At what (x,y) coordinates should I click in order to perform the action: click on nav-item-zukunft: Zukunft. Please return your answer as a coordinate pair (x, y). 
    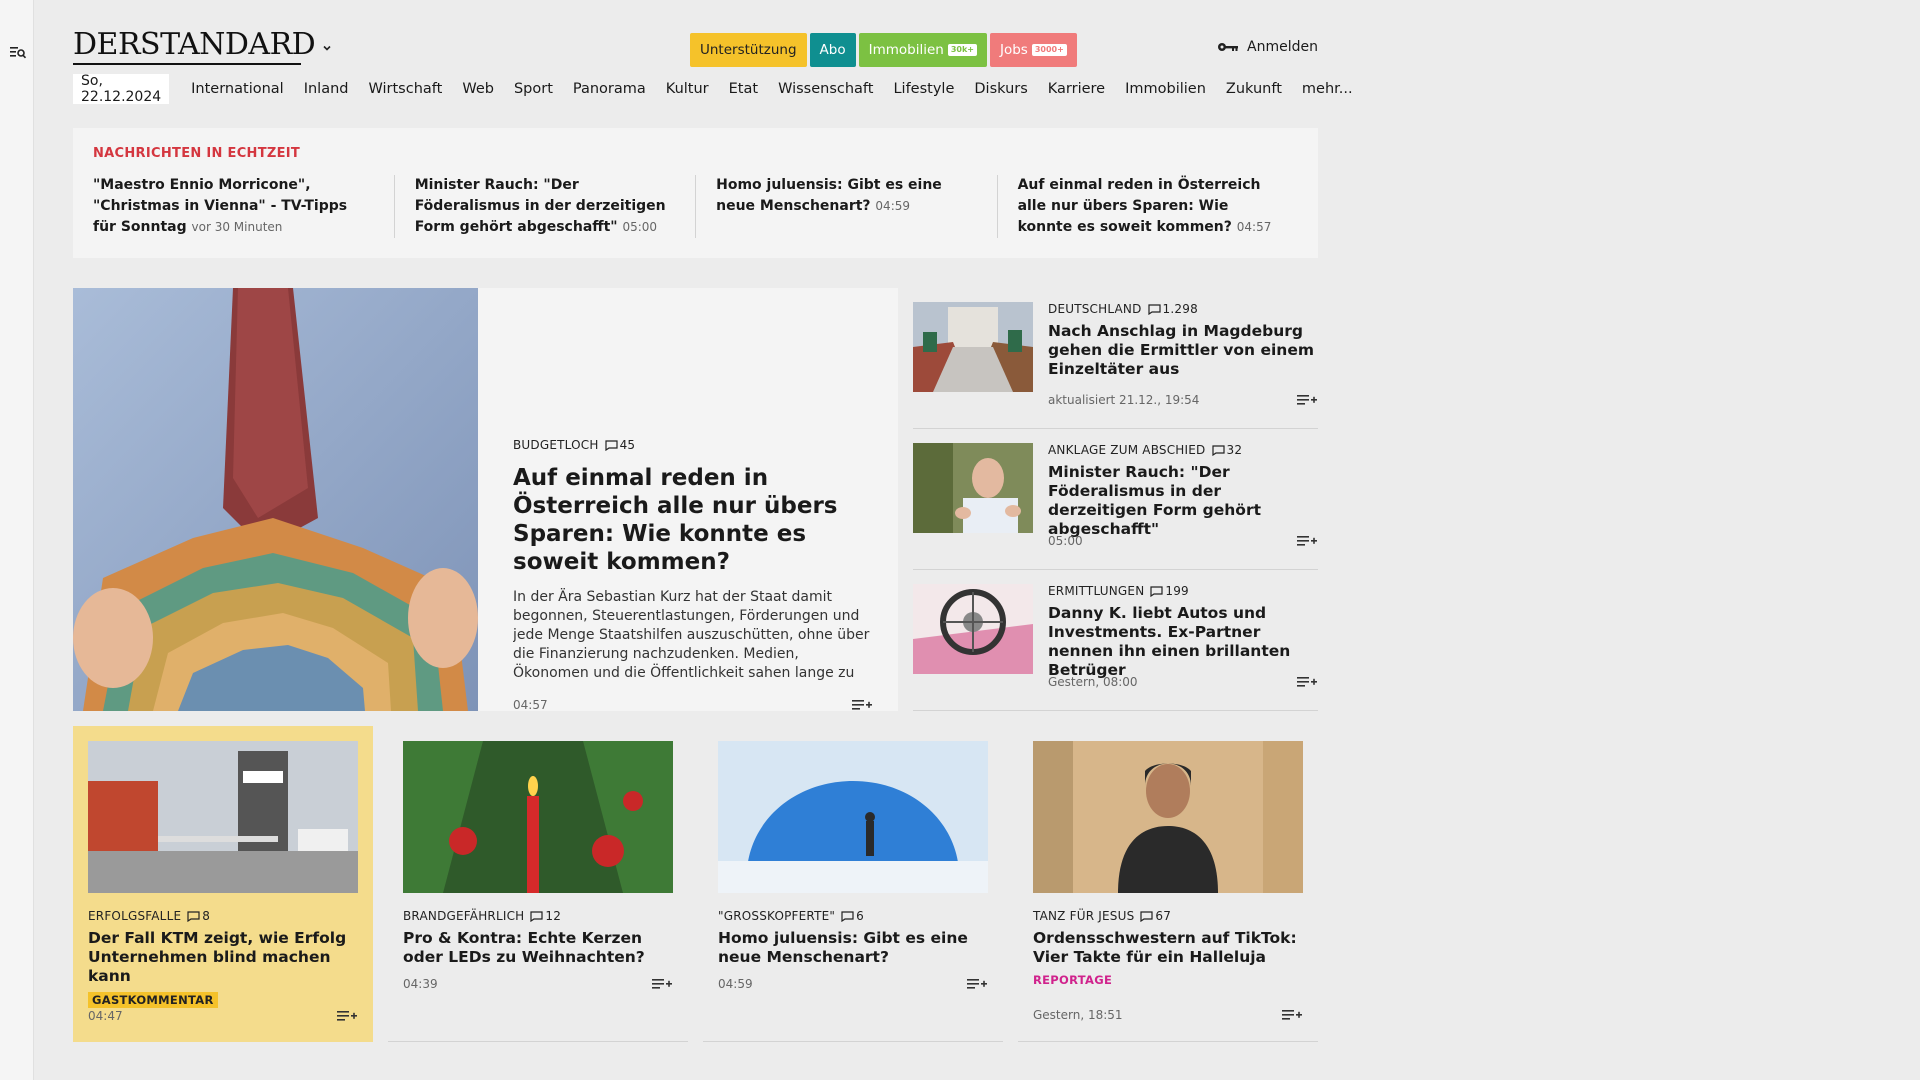
    Looking at the image, I should click on (1254, 89).